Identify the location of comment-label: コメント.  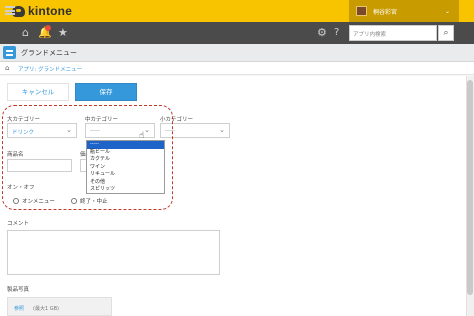
(18, 224).